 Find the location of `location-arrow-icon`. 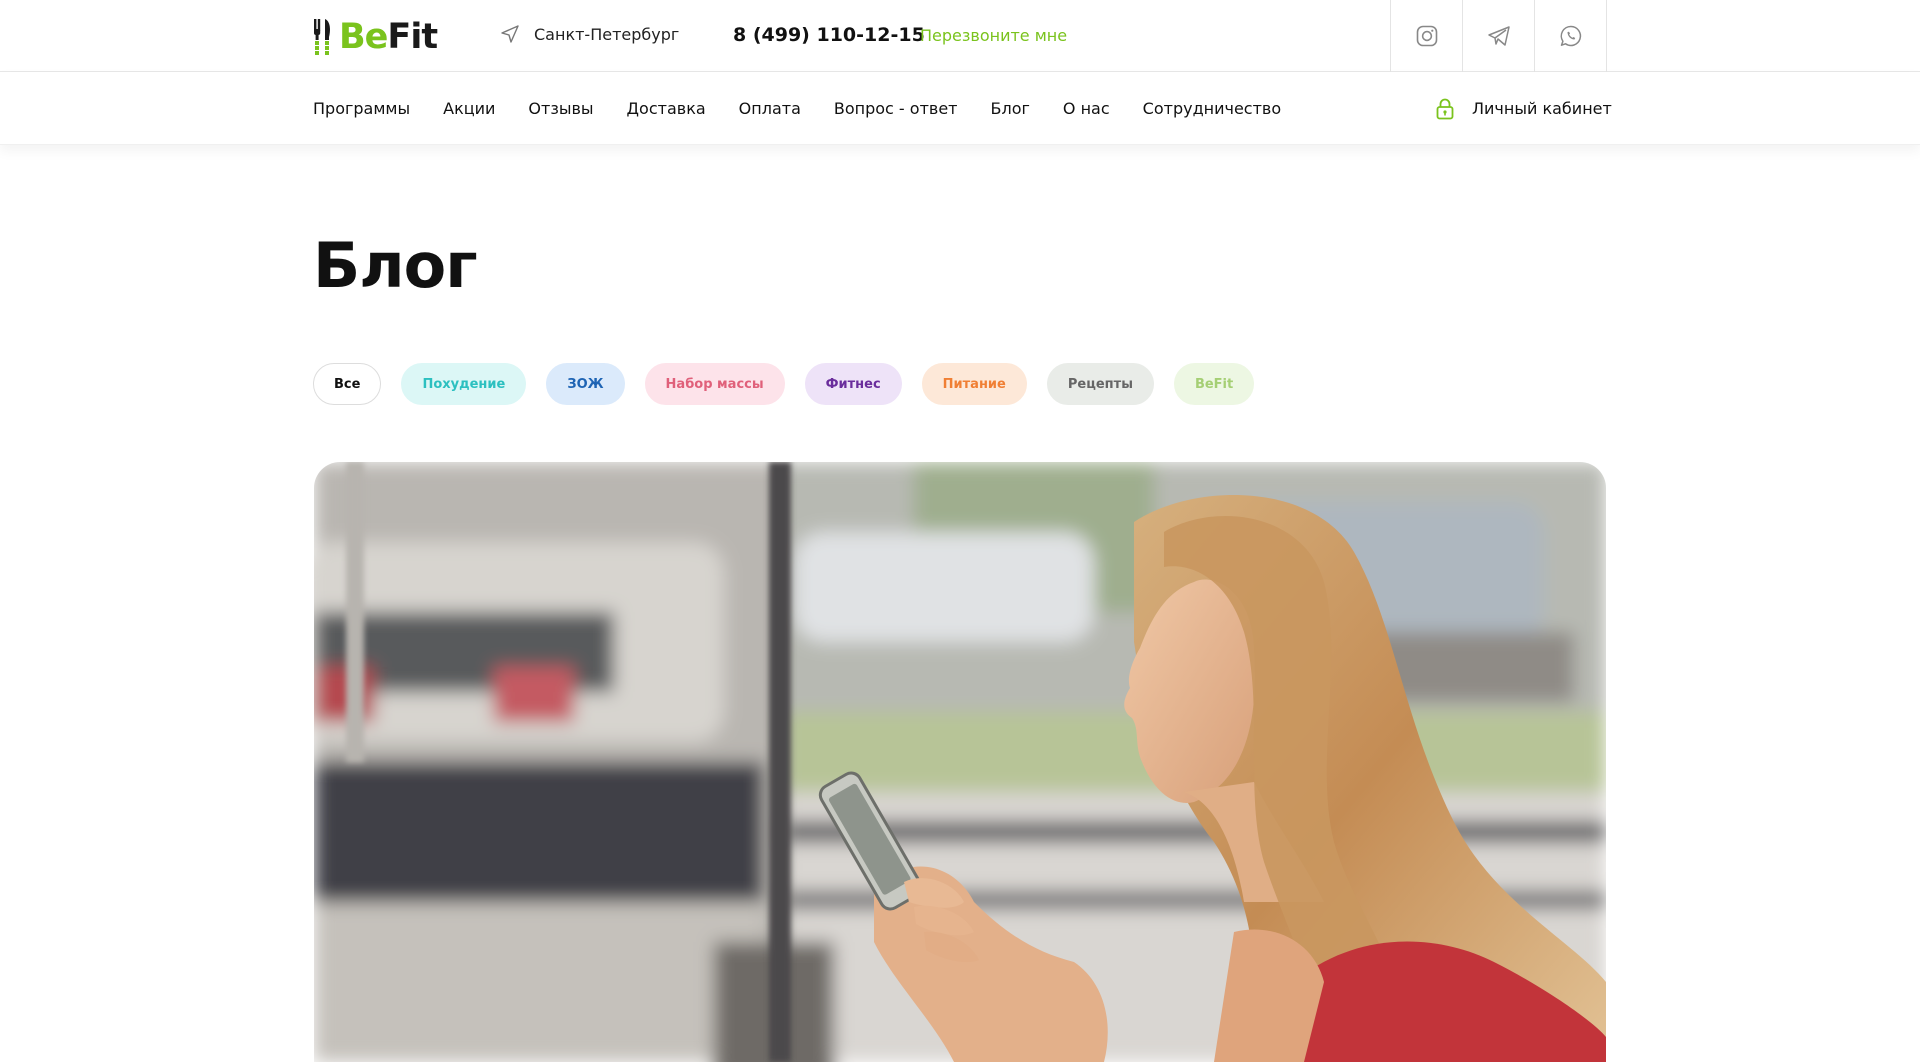

location-arrow-icon is located at coordinates (510, 34).